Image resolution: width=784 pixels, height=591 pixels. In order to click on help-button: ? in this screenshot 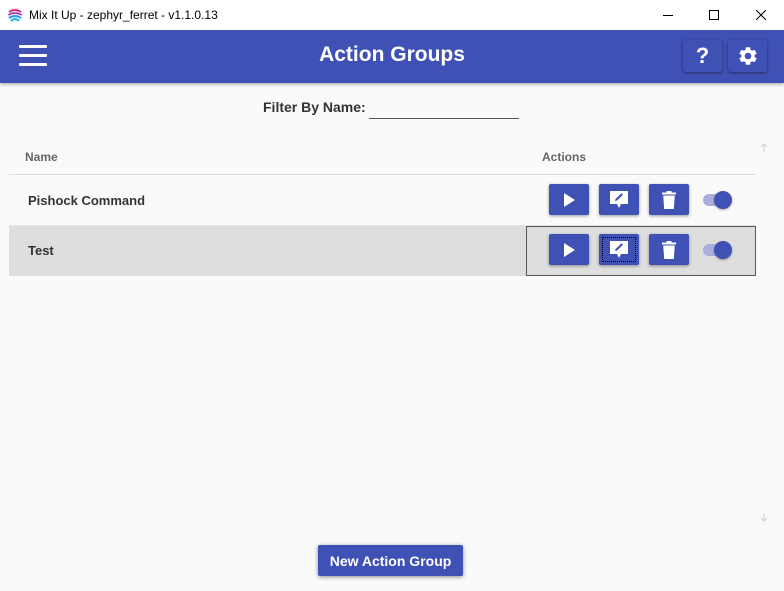, I will do `click(702, 56)`.